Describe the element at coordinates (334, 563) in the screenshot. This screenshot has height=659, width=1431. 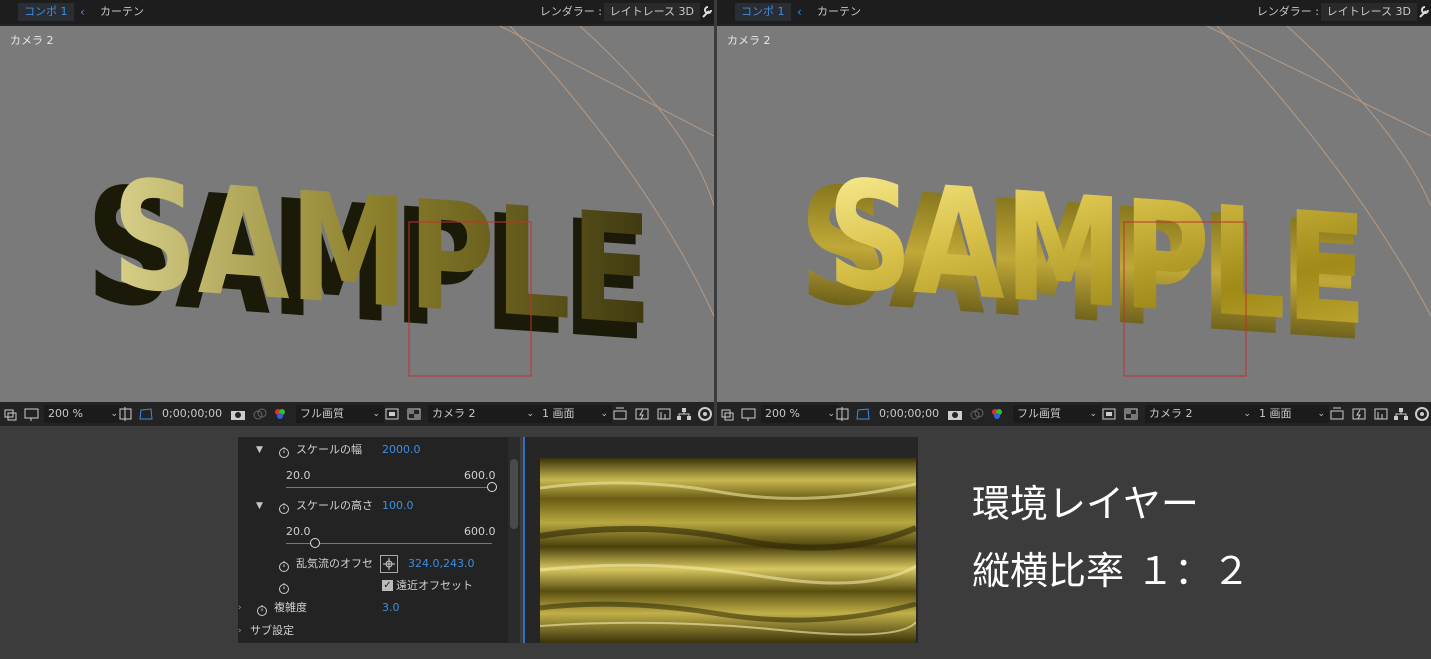
I see `turbulence-offset-label: 乱気流のオフセ` at that location.